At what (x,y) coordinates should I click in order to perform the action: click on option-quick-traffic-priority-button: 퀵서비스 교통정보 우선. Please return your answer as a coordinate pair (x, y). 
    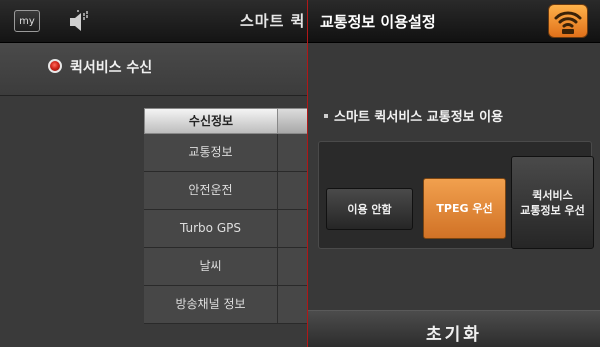
    Looking at the image, I should click on (552, 202).